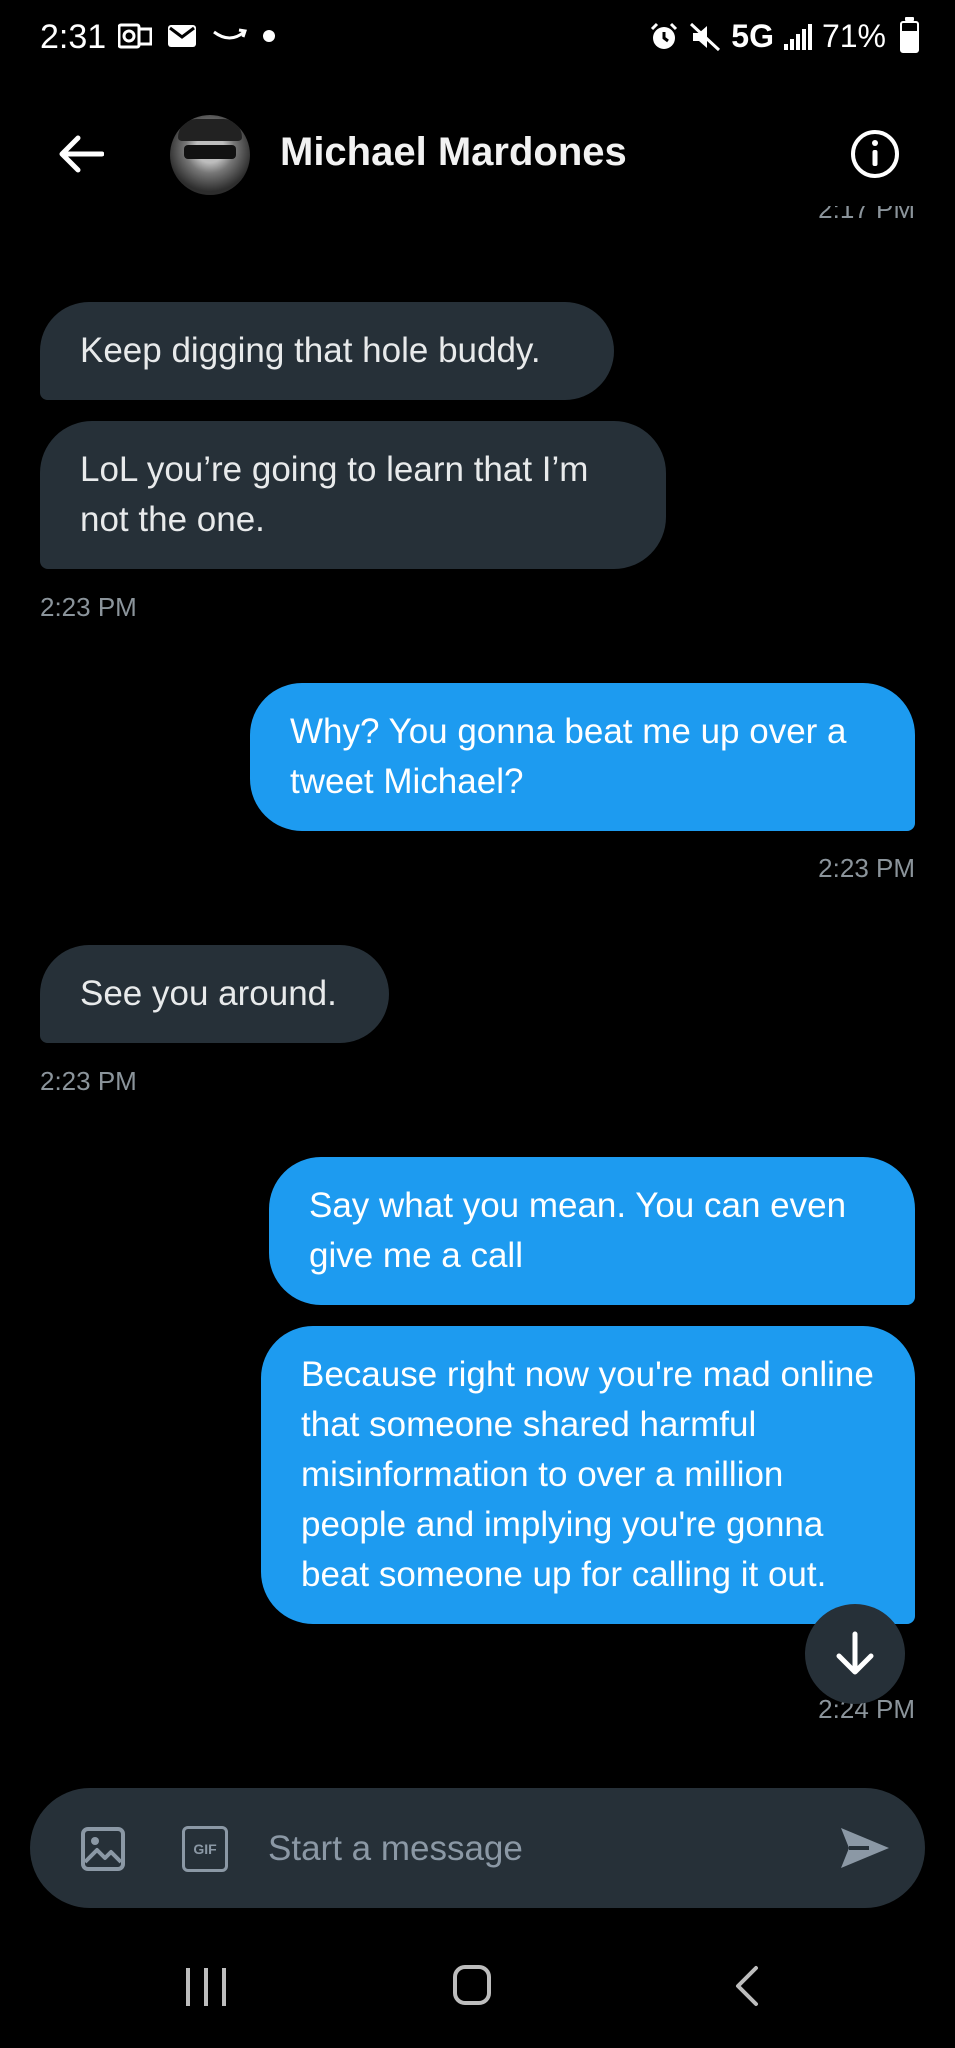 This screenshot has height=2048, width=955. I want to click on back-button, so click(80, 154).